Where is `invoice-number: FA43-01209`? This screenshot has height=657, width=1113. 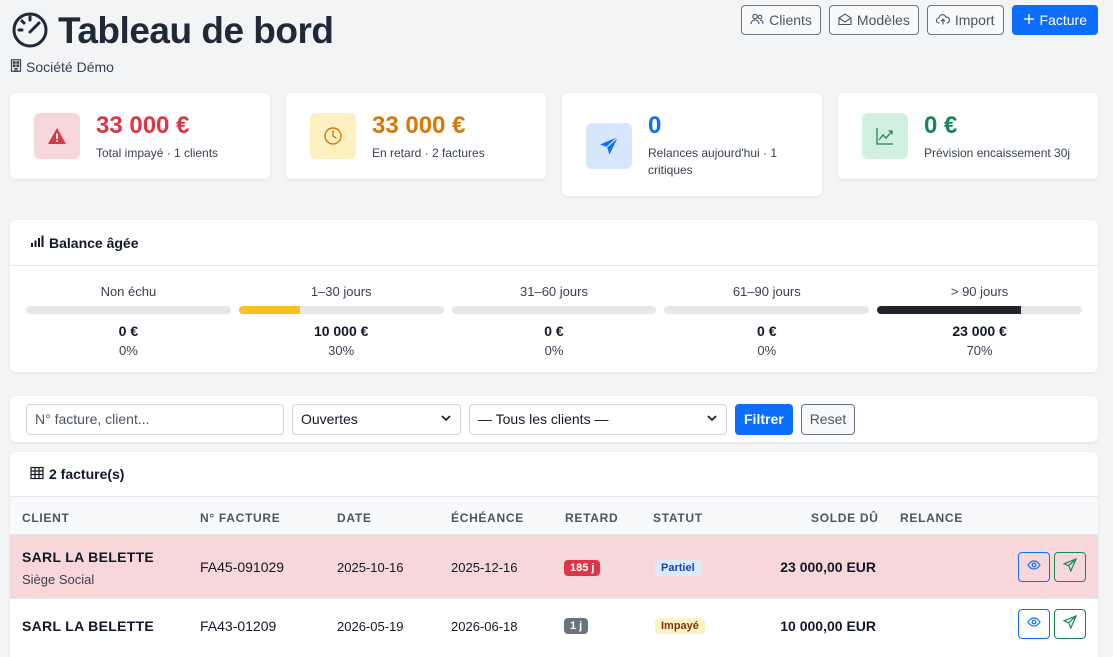 invoice-number: FA43-01209 is located at coordinates (238, 626).